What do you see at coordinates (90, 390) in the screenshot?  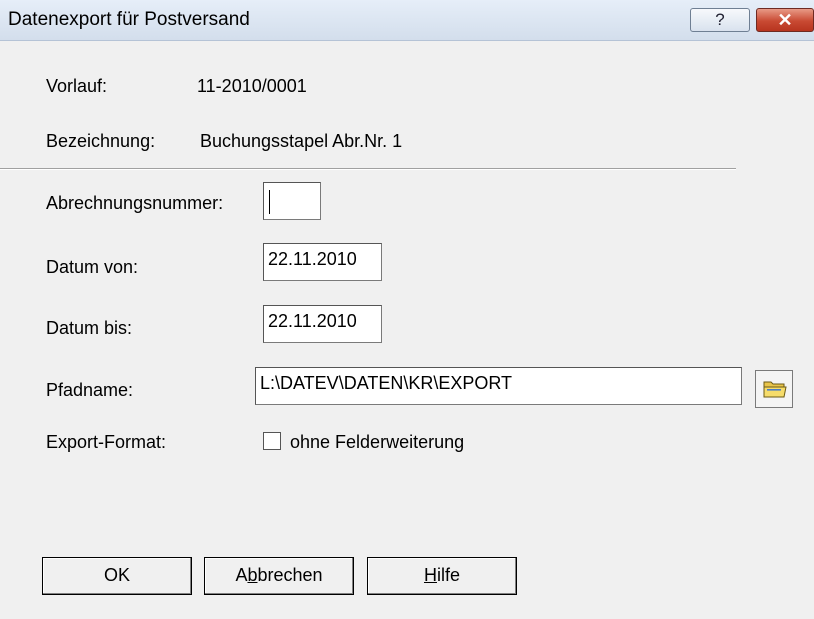 I see `pfadname-label: Pfadname:` at bounding box center [90, 390].